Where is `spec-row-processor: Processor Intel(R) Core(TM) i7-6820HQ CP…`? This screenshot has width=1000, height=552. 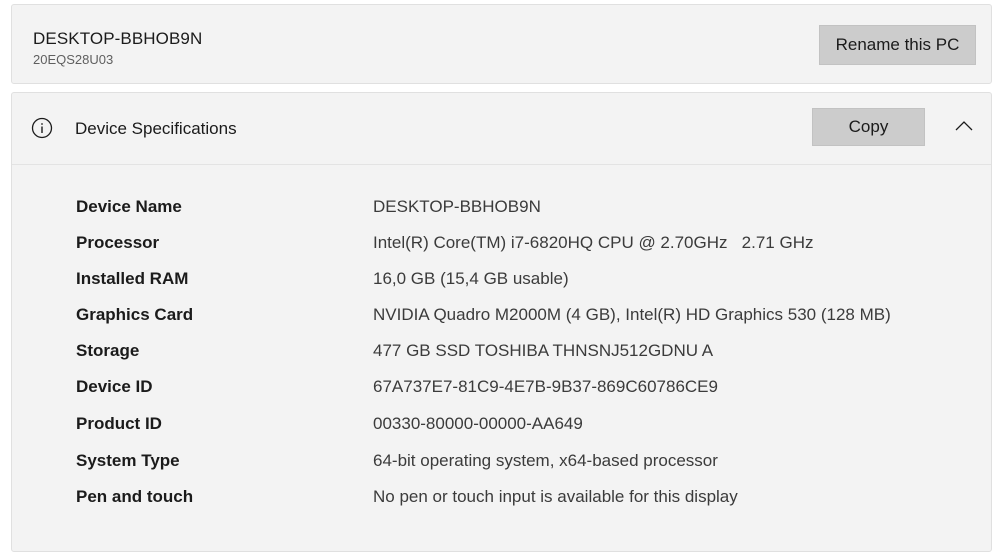
spec-row-processor: Processor Intel(R) Core(TM) i7-6820HQ CP… is located at coordinates (501, 248).